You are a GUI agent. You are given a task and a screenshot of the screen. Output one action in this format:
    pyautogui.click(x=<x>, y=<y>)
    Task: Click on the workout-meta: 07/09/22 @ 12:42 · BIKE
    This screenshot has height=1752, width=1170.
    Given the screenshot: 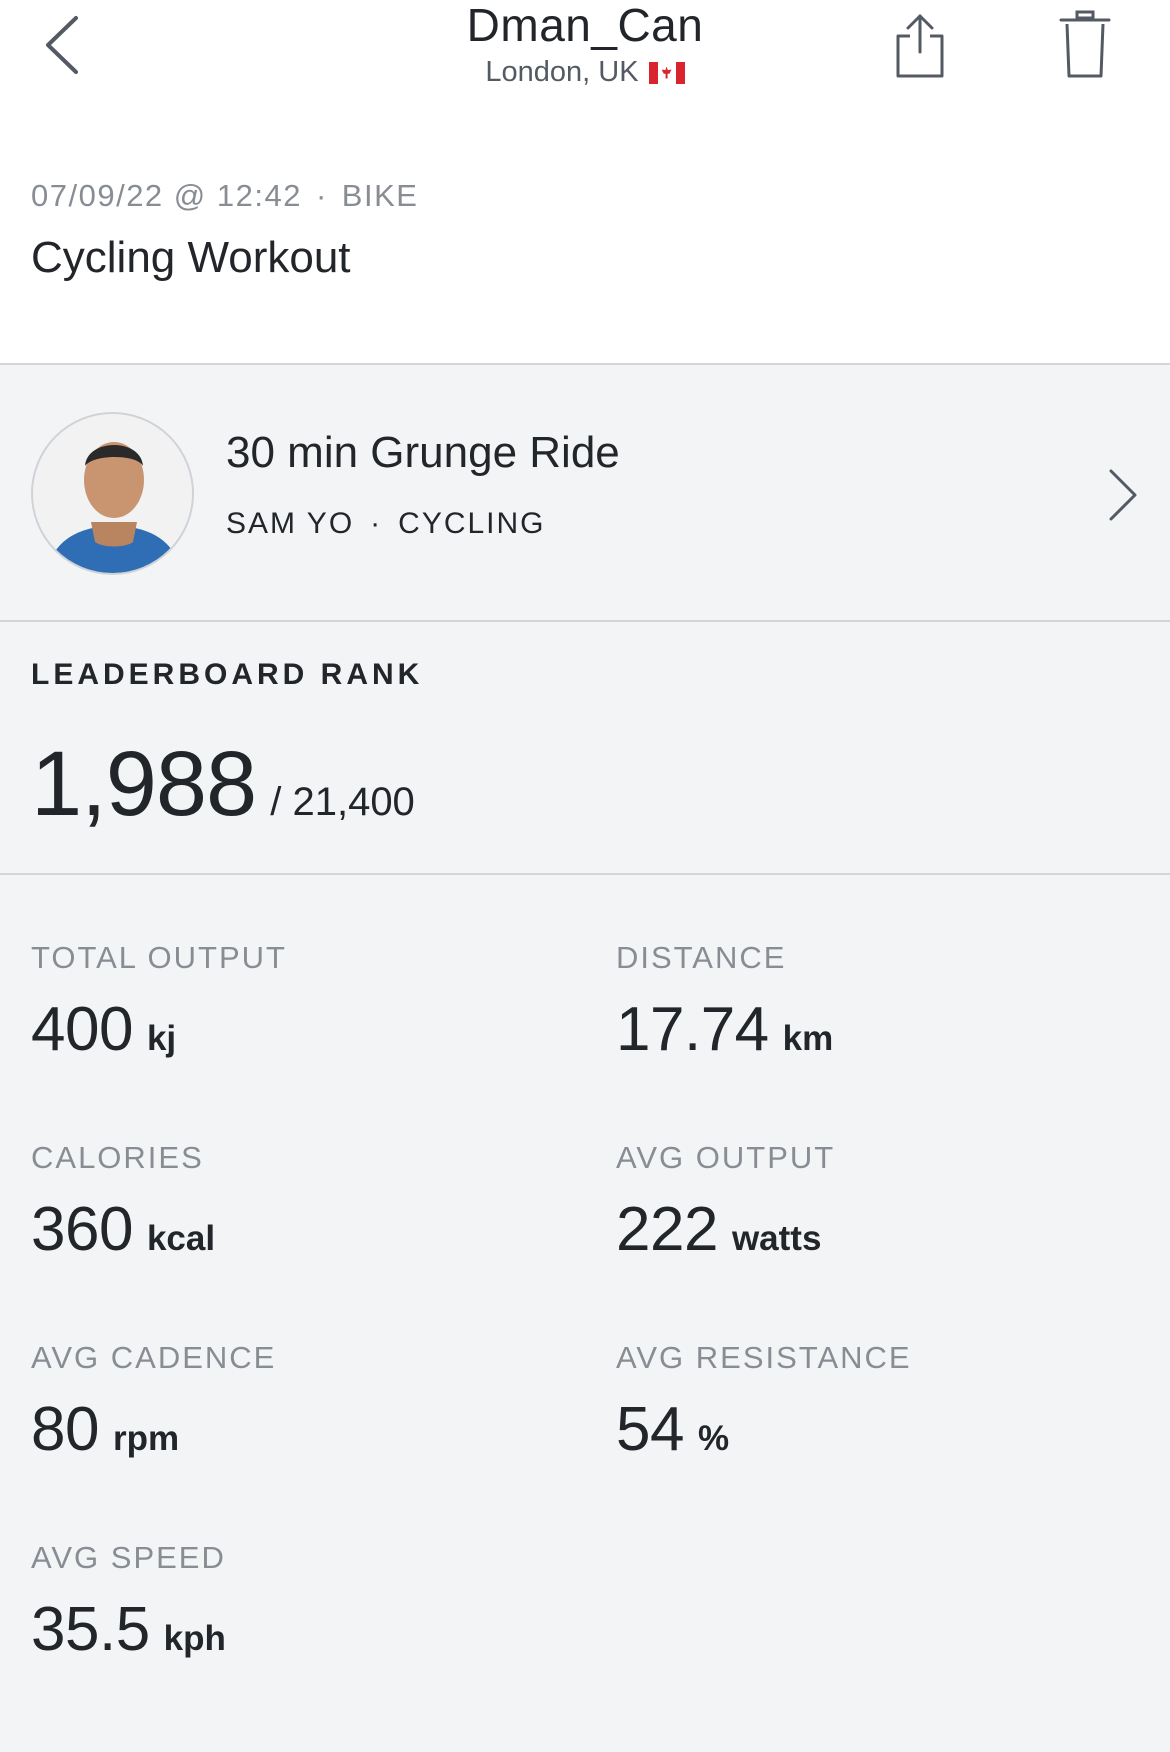 What is the action you would take?
    pyautogui.click(x=224, y=196)
    